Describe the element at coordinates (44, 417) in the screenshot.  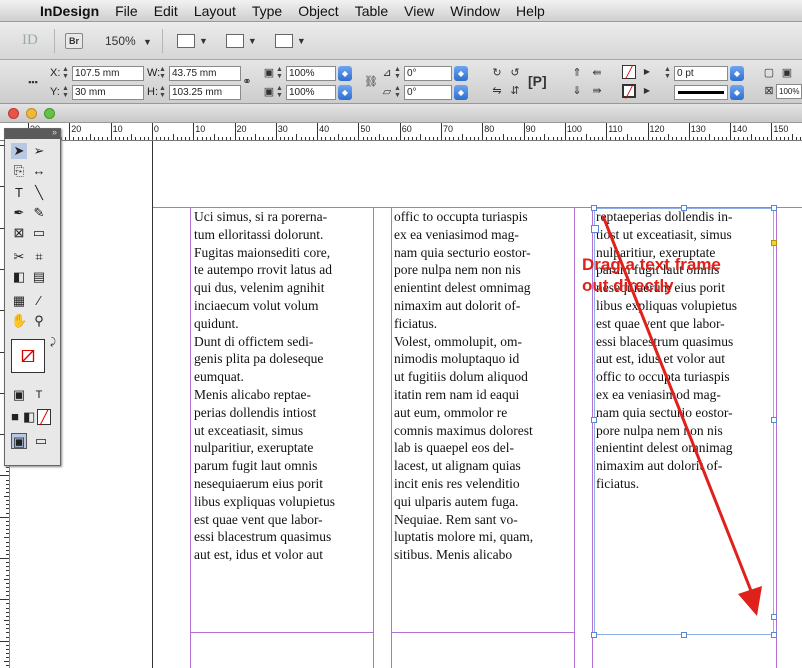
I see `apply-none-icon: ╱` at that location.